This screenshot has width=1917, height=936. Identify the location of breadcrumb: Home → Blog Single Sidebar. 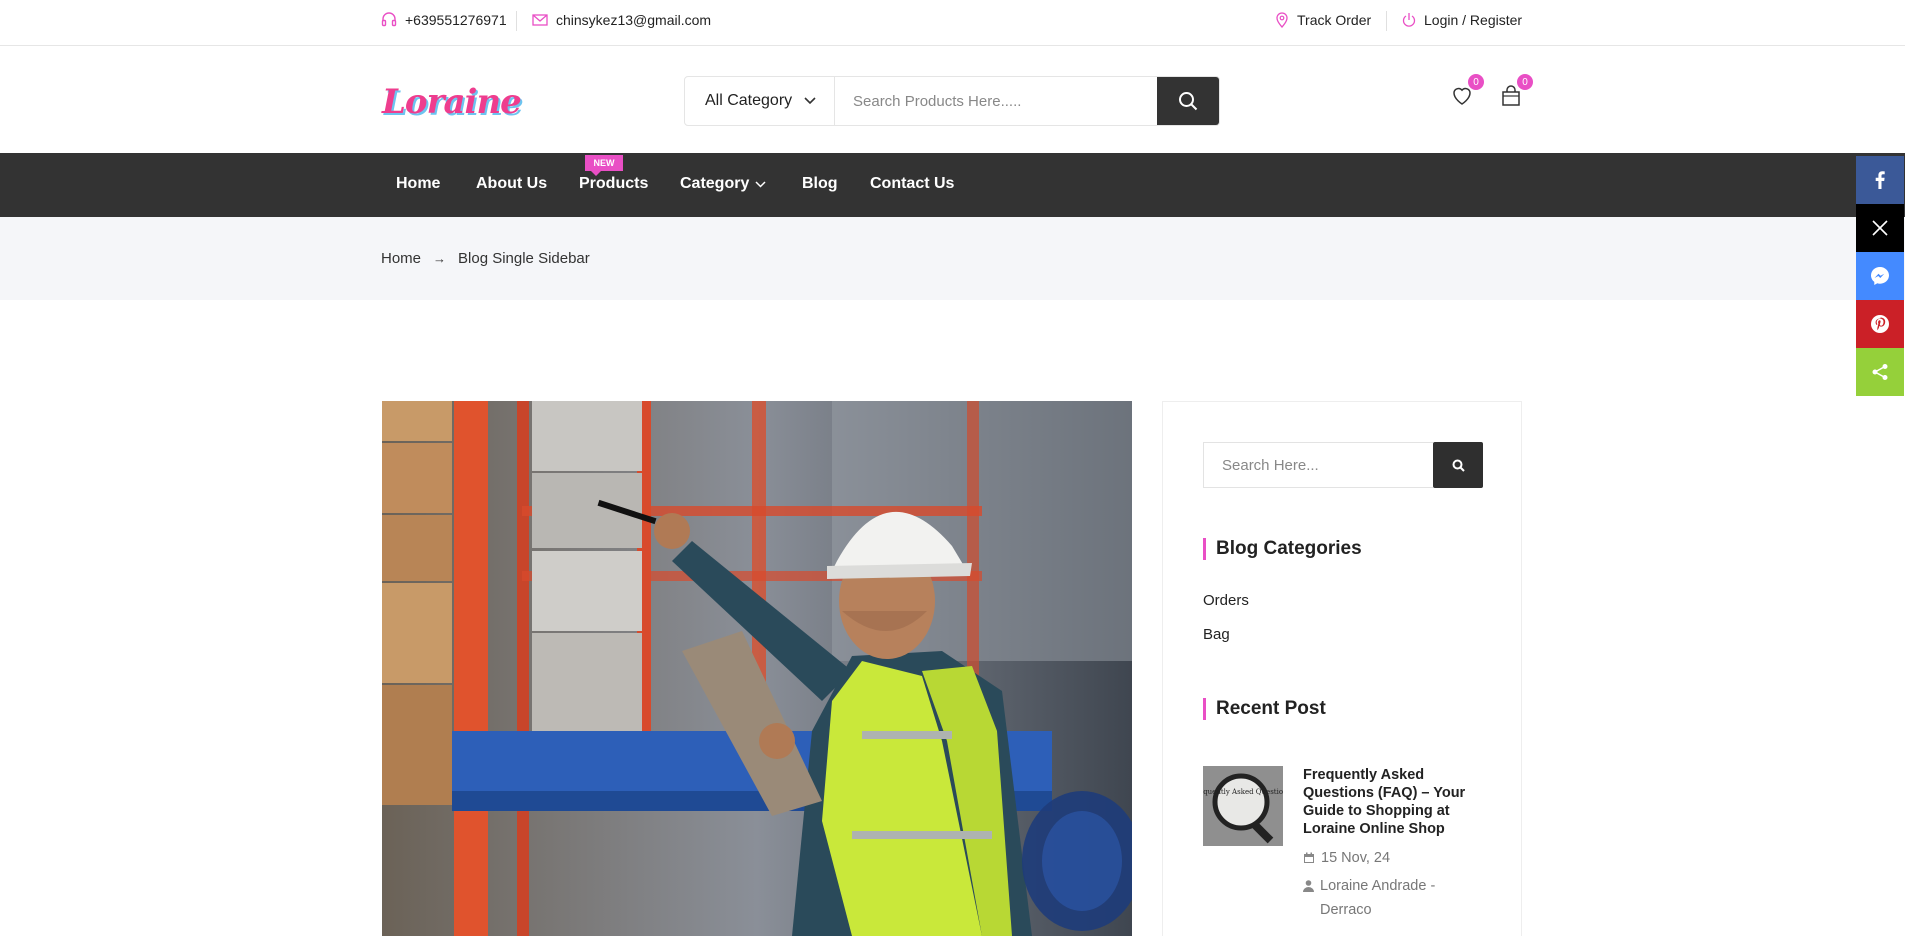
(485, 258).